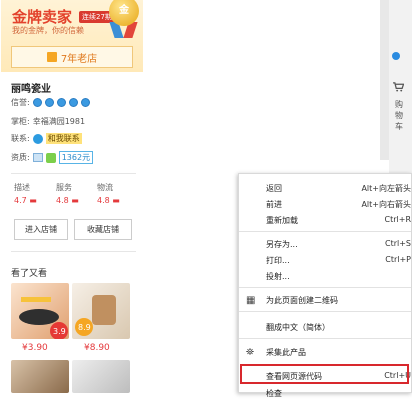  What do you see at coordinates (37, 157) in the screenshot?
I see `id-verified-icon` at bounding box center [37, 157].